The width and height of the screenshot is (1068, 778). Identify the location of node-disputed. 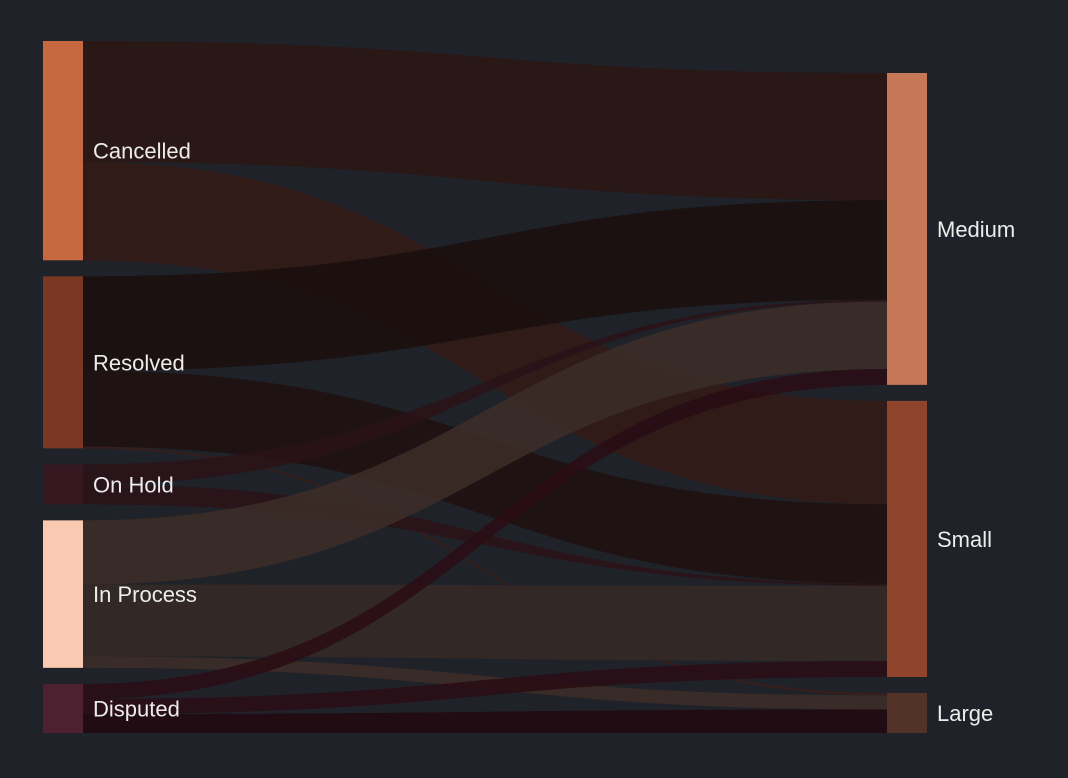
(63, 708).